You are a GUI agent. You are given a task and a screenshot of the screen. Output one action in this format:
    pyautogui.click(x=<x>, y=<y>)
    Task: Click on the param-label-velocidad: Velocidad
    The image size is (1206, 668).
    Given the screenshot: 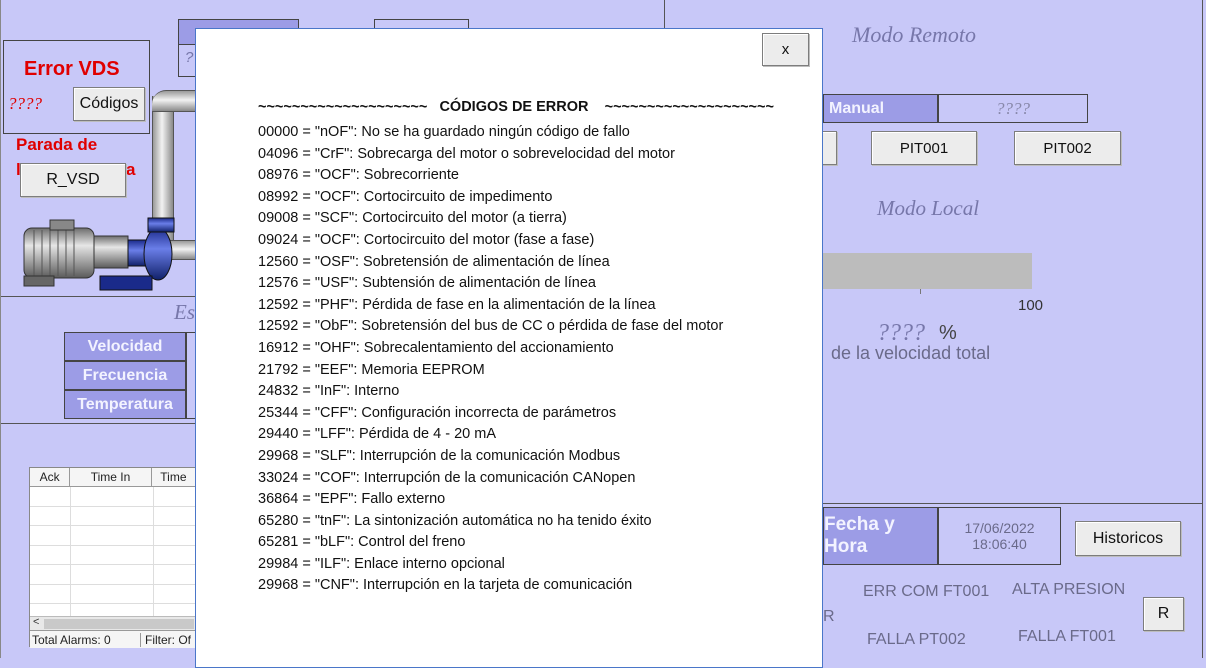 What is the action you would take?
    pyautogui.click(x=125, y=346)
    